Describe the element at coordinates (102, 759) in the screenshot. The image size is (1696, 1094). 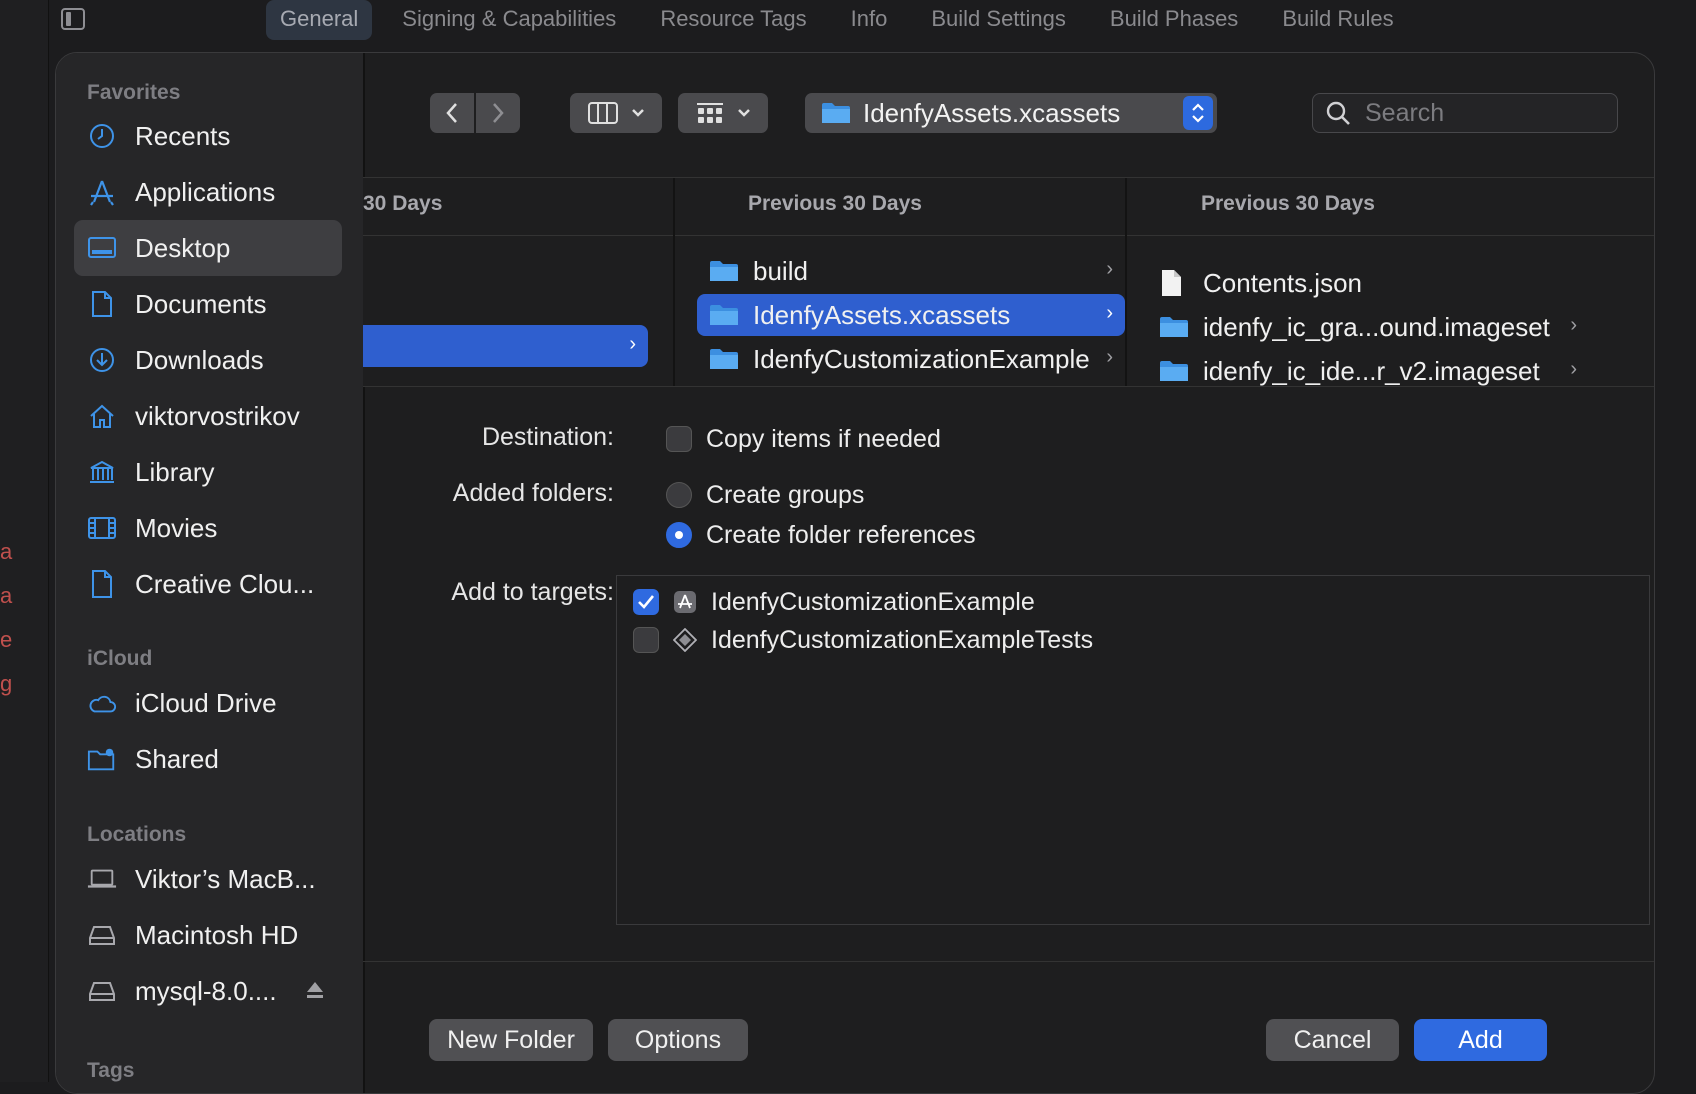
I see `shared-folder-icon` at that location.